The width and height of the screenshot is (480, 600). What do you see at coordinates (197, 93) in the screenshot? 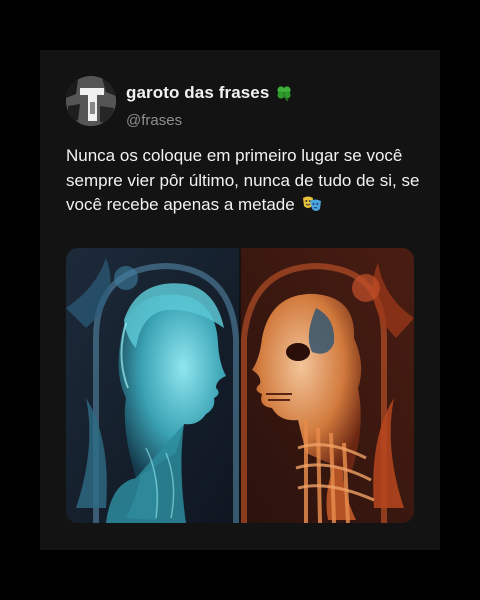
I see `display-name: garoto das frases` at bounding box center [197, 93].